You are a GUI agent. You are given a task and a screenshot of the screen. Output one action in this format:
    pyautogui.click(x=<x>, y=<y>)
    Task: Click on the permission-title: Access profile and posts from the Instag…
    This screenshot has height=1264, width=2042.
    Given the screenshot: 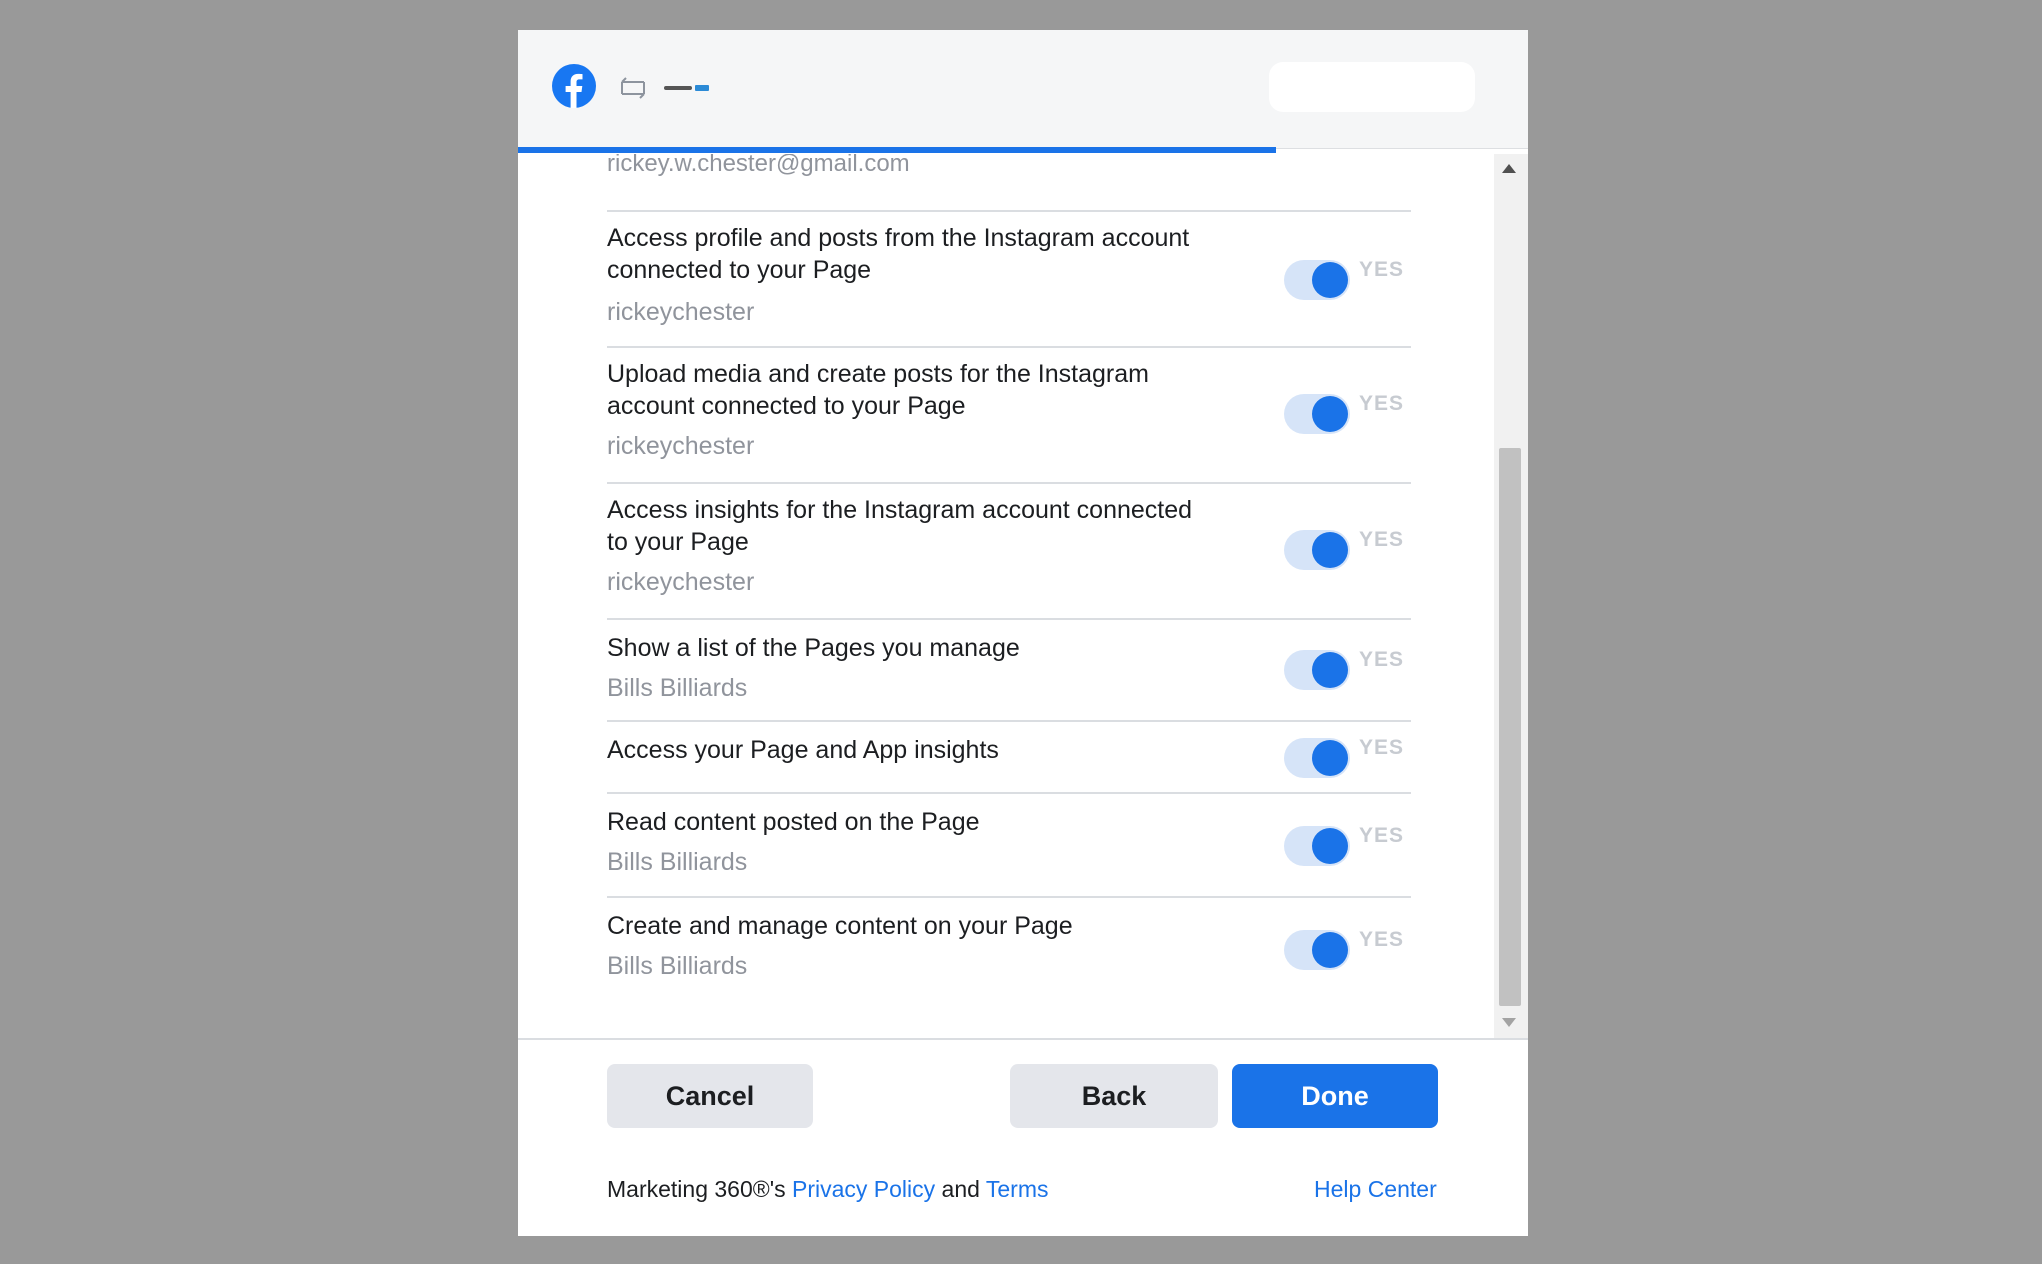 What is the action you would take?
    pyautogui.click(x=898, y=254)
    